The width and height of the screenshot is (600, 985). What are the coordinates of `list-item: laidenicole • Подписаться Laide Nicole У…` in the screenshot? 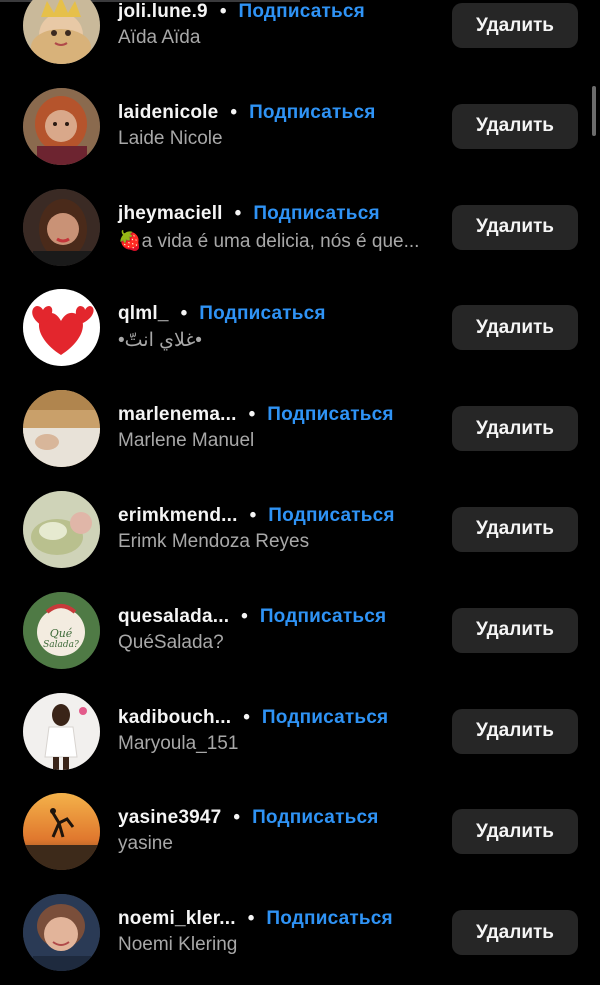 It's located at (300, 126).